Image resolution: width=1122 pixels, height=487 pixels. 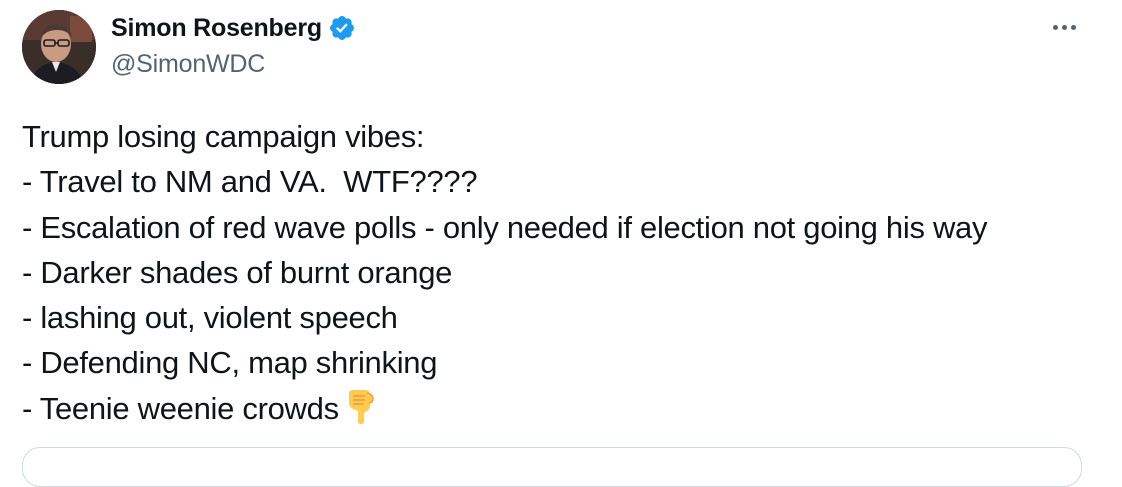 I want to click on verified-badge-icon, so click(x=342, y=28).